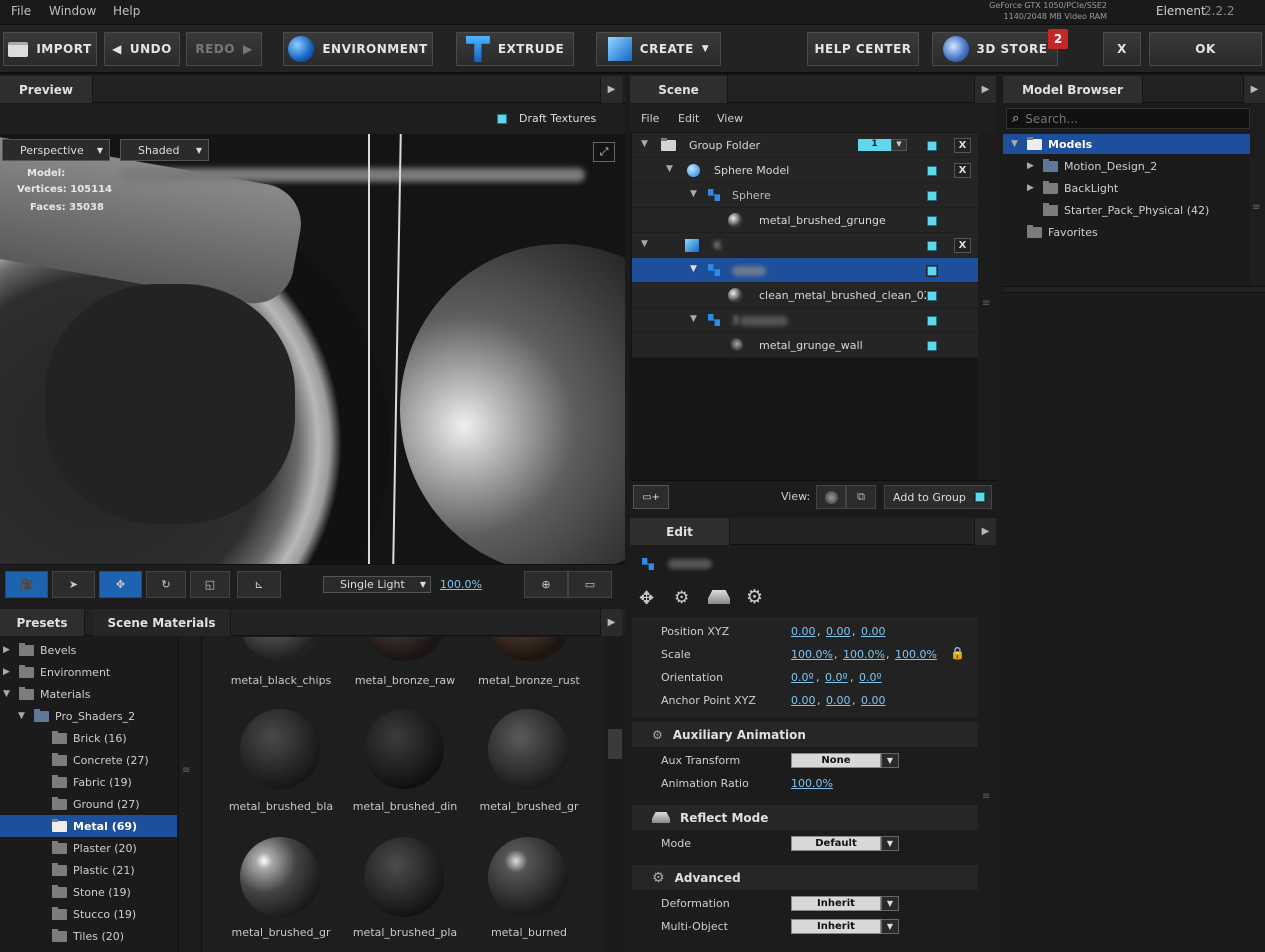 The height and width of the screenshot is (952, 1265). Describe the element at coordinates (681, 598) in the screenshot. I see `gears-icon: ⚙` at that location.